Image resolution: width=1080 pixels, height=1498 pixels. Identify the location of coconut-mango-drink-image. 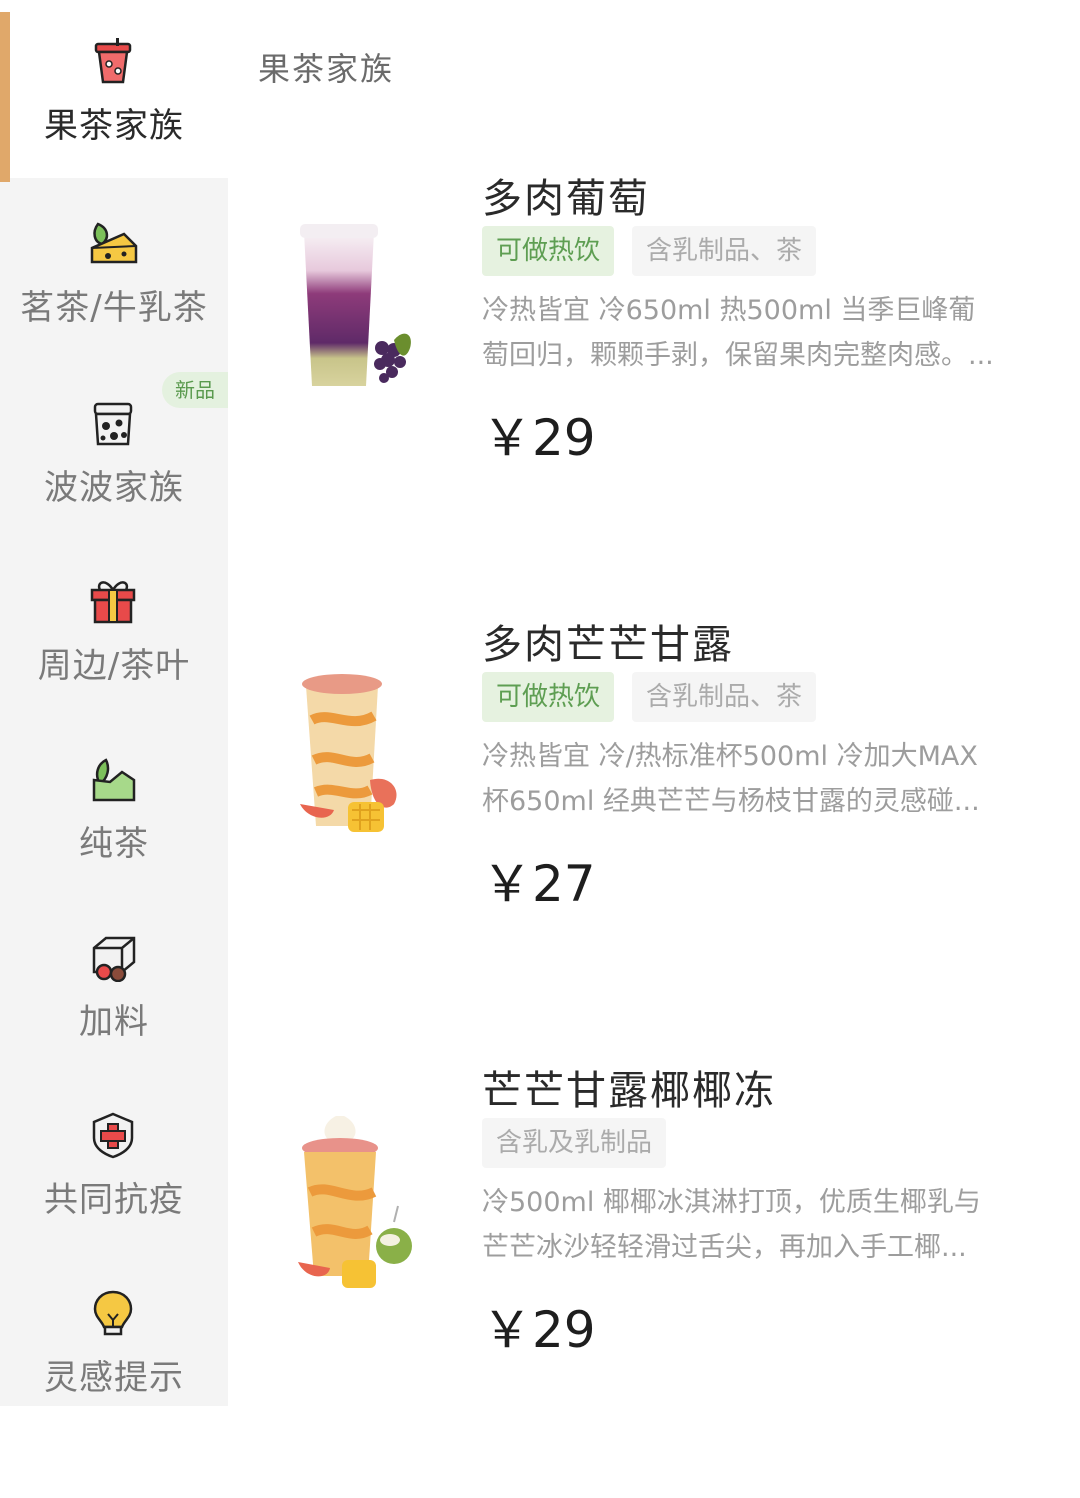
(355, 1212).